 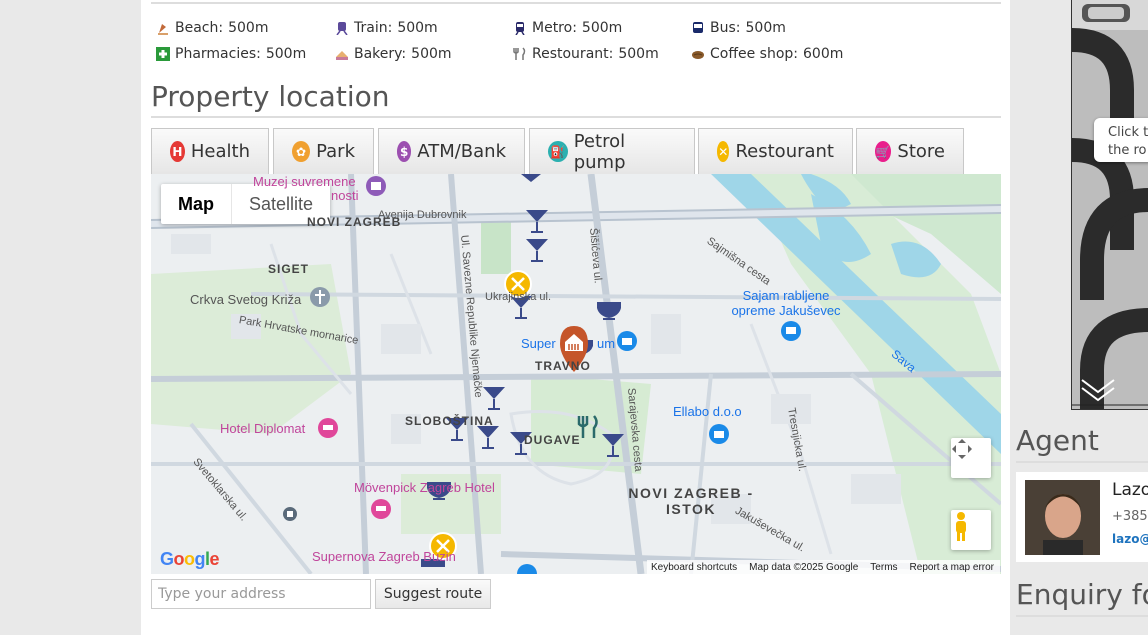 I want to click on tab-park: ✿ Park, so click(x=323, y=151).